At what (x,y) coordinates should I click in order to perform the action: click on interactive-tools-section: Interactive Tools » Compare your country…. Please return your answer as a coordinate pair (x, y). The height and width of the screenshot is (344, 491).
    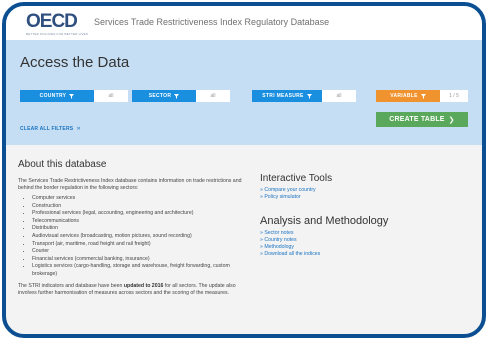
    Looking at the image, I should click on (360, 187).